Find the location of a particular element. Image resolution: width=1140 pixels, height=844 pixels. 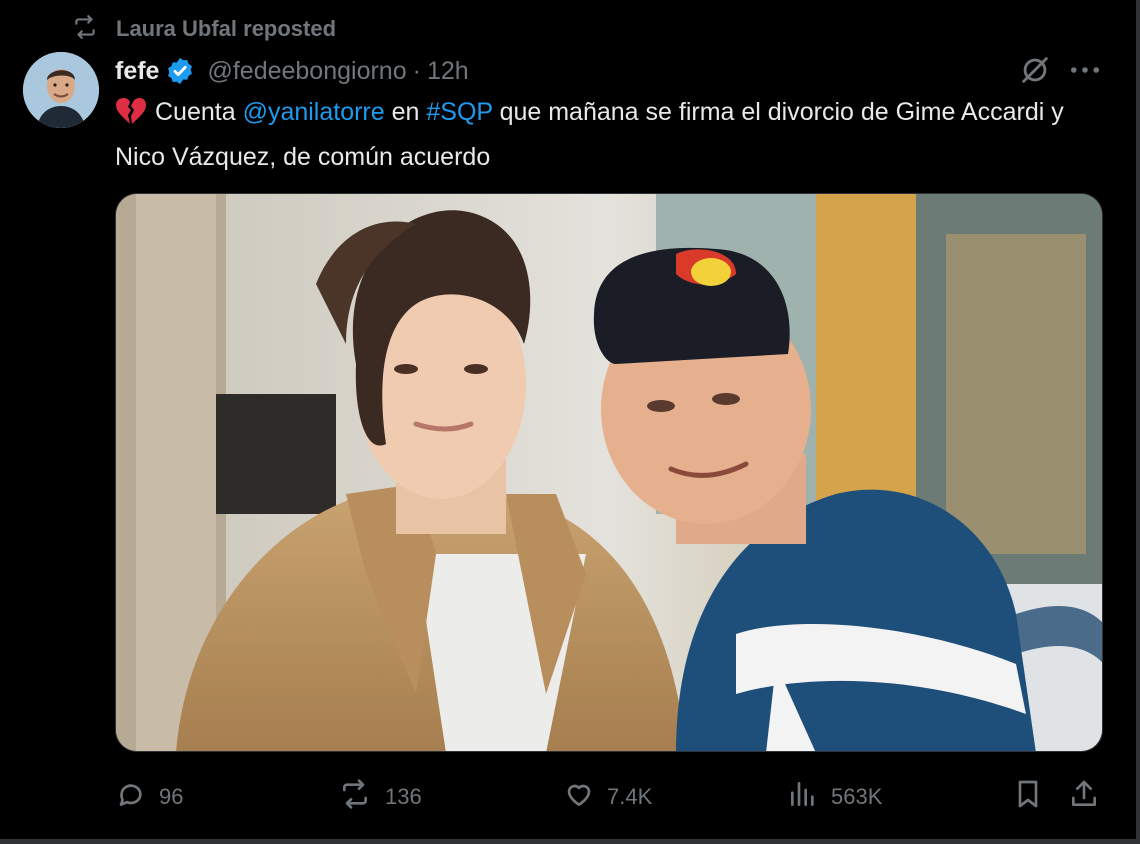

broken-heart-icon is located at coordinates (131, 117).